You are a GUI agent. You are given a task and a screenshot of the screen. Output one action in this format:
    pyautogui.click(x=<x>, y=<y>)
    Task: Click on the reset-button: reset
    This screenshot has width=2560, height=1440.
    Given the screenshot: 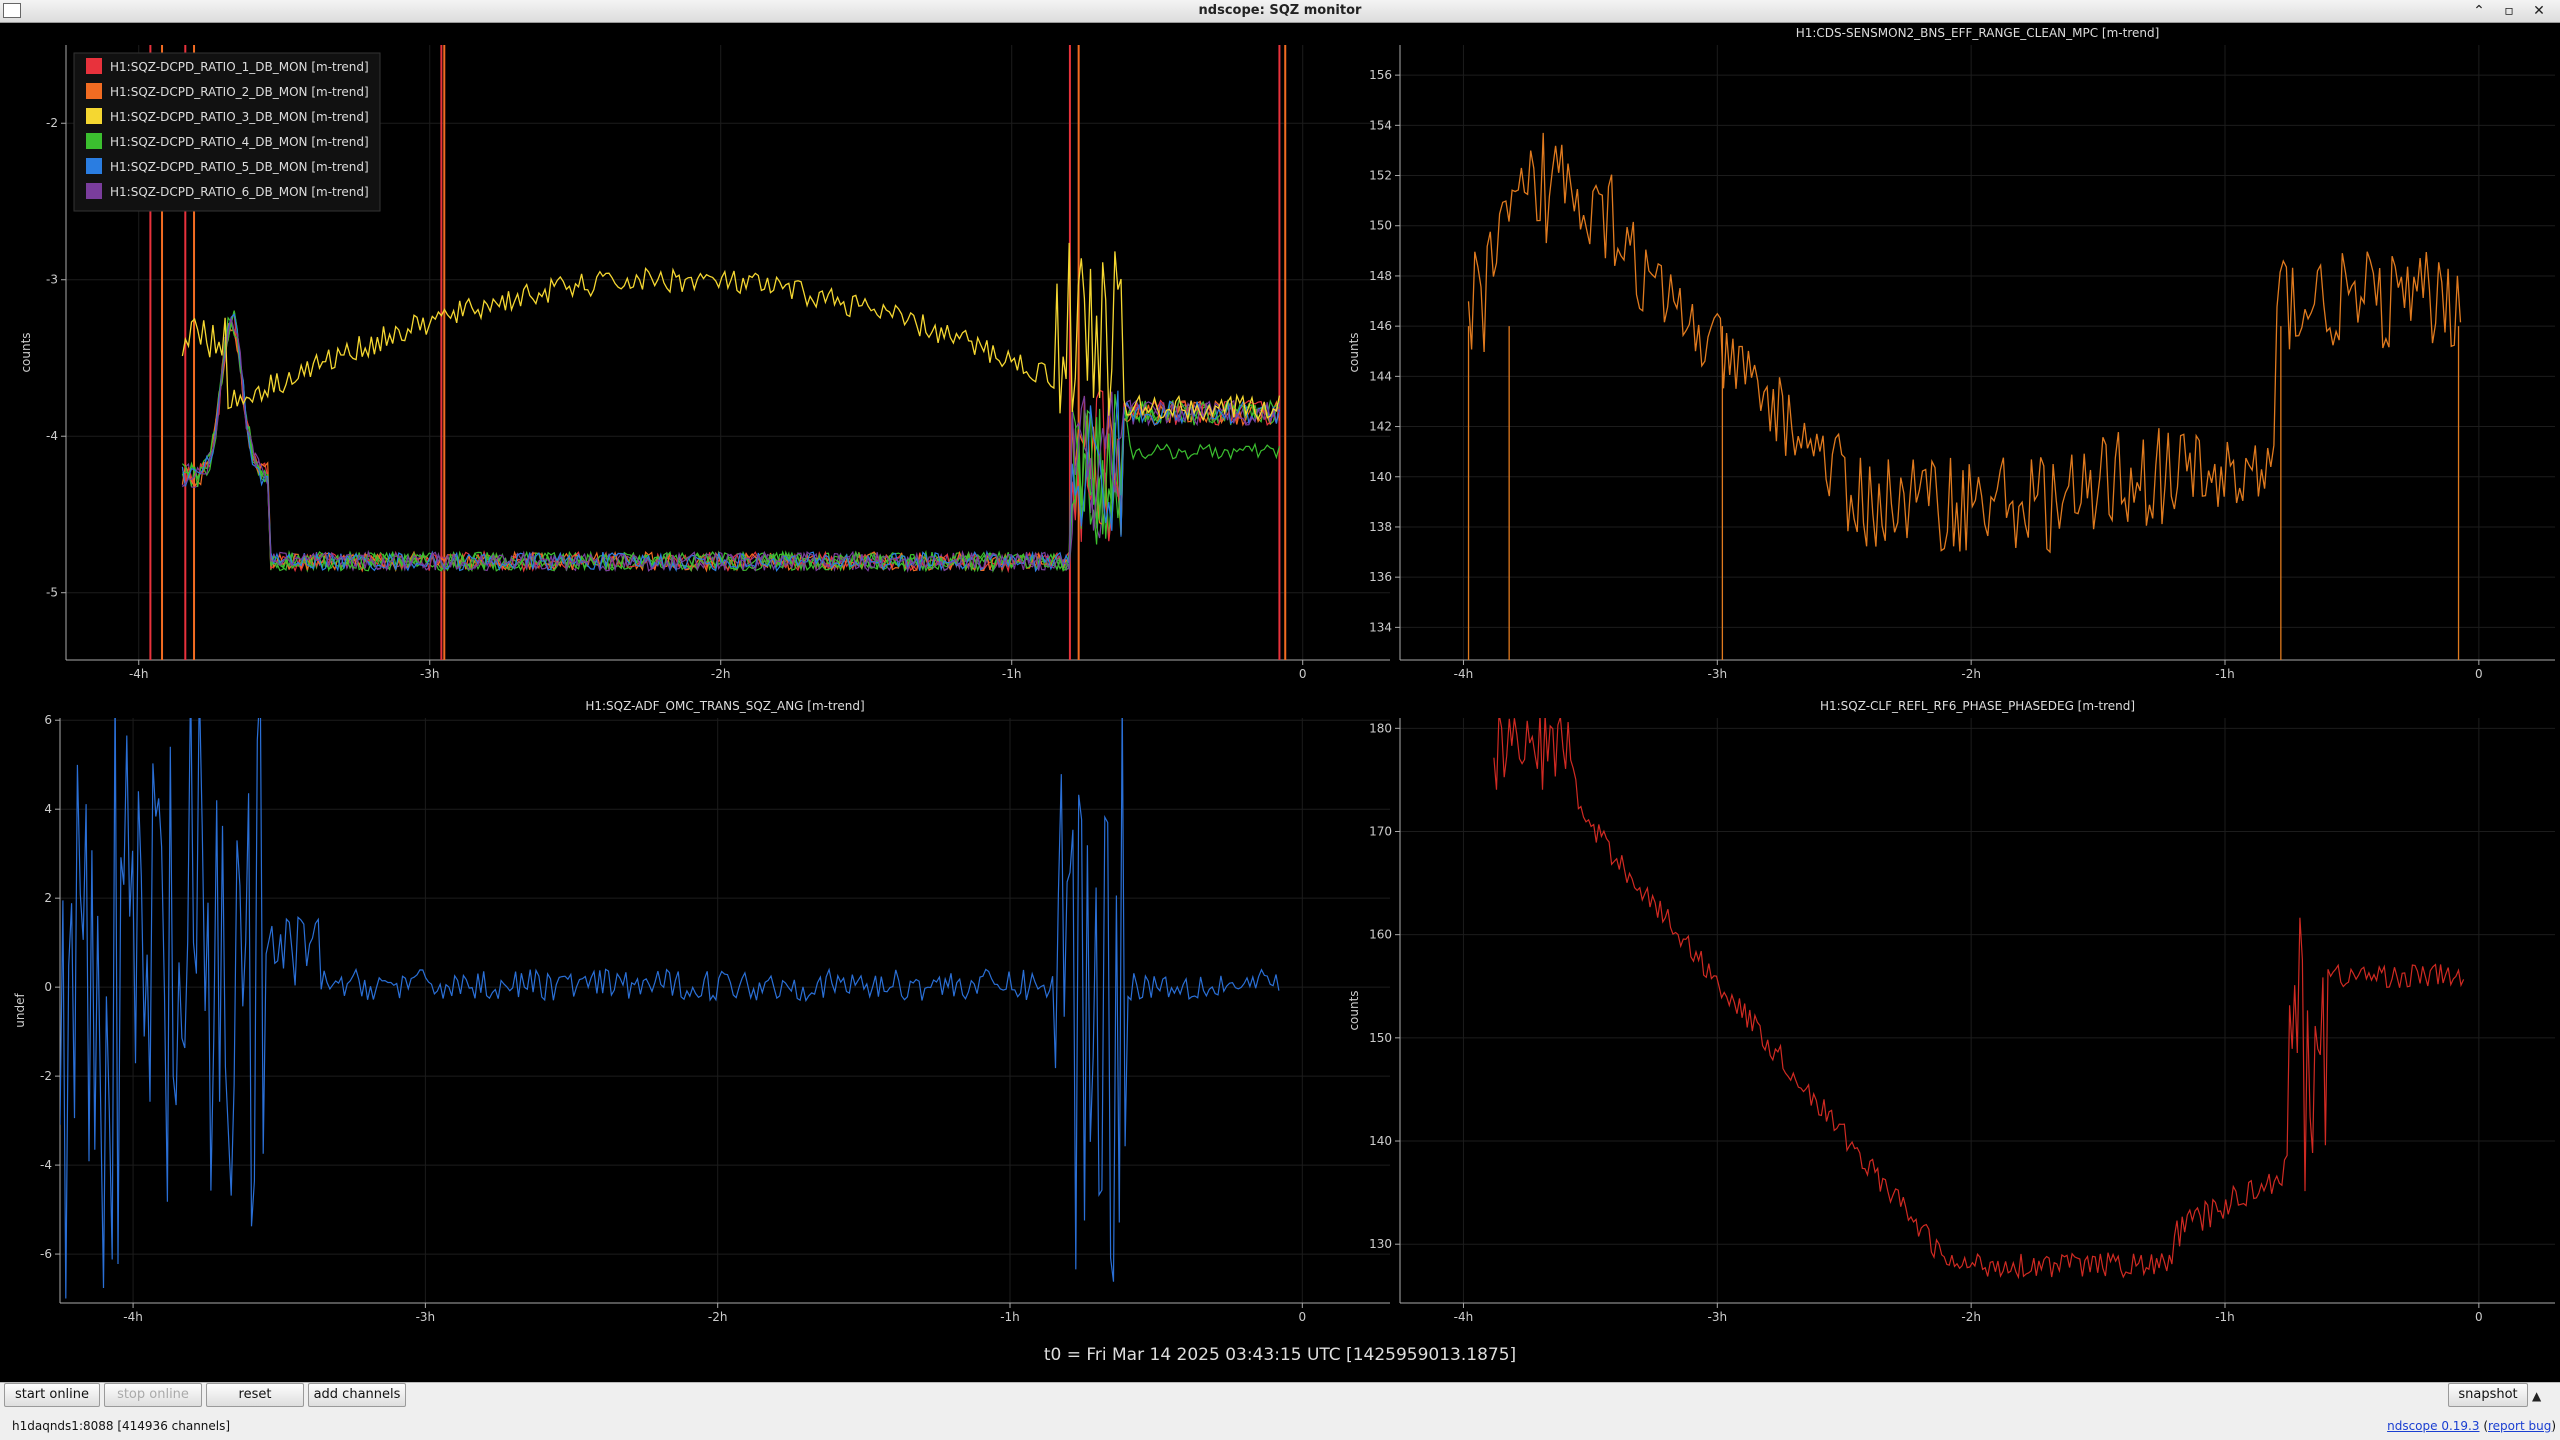 What is the action you would take?
    pyautogui.click(x=255, y=1395)
    